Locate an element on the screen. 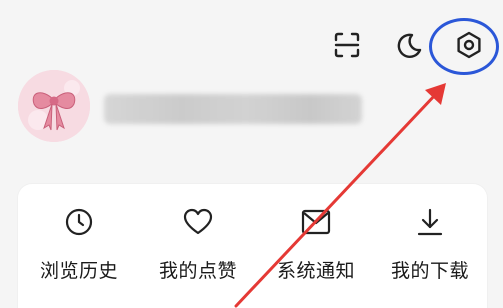 This screenshot has height=308, width=503. history-button: 浏览历史 is located at coordinates (79, 244).